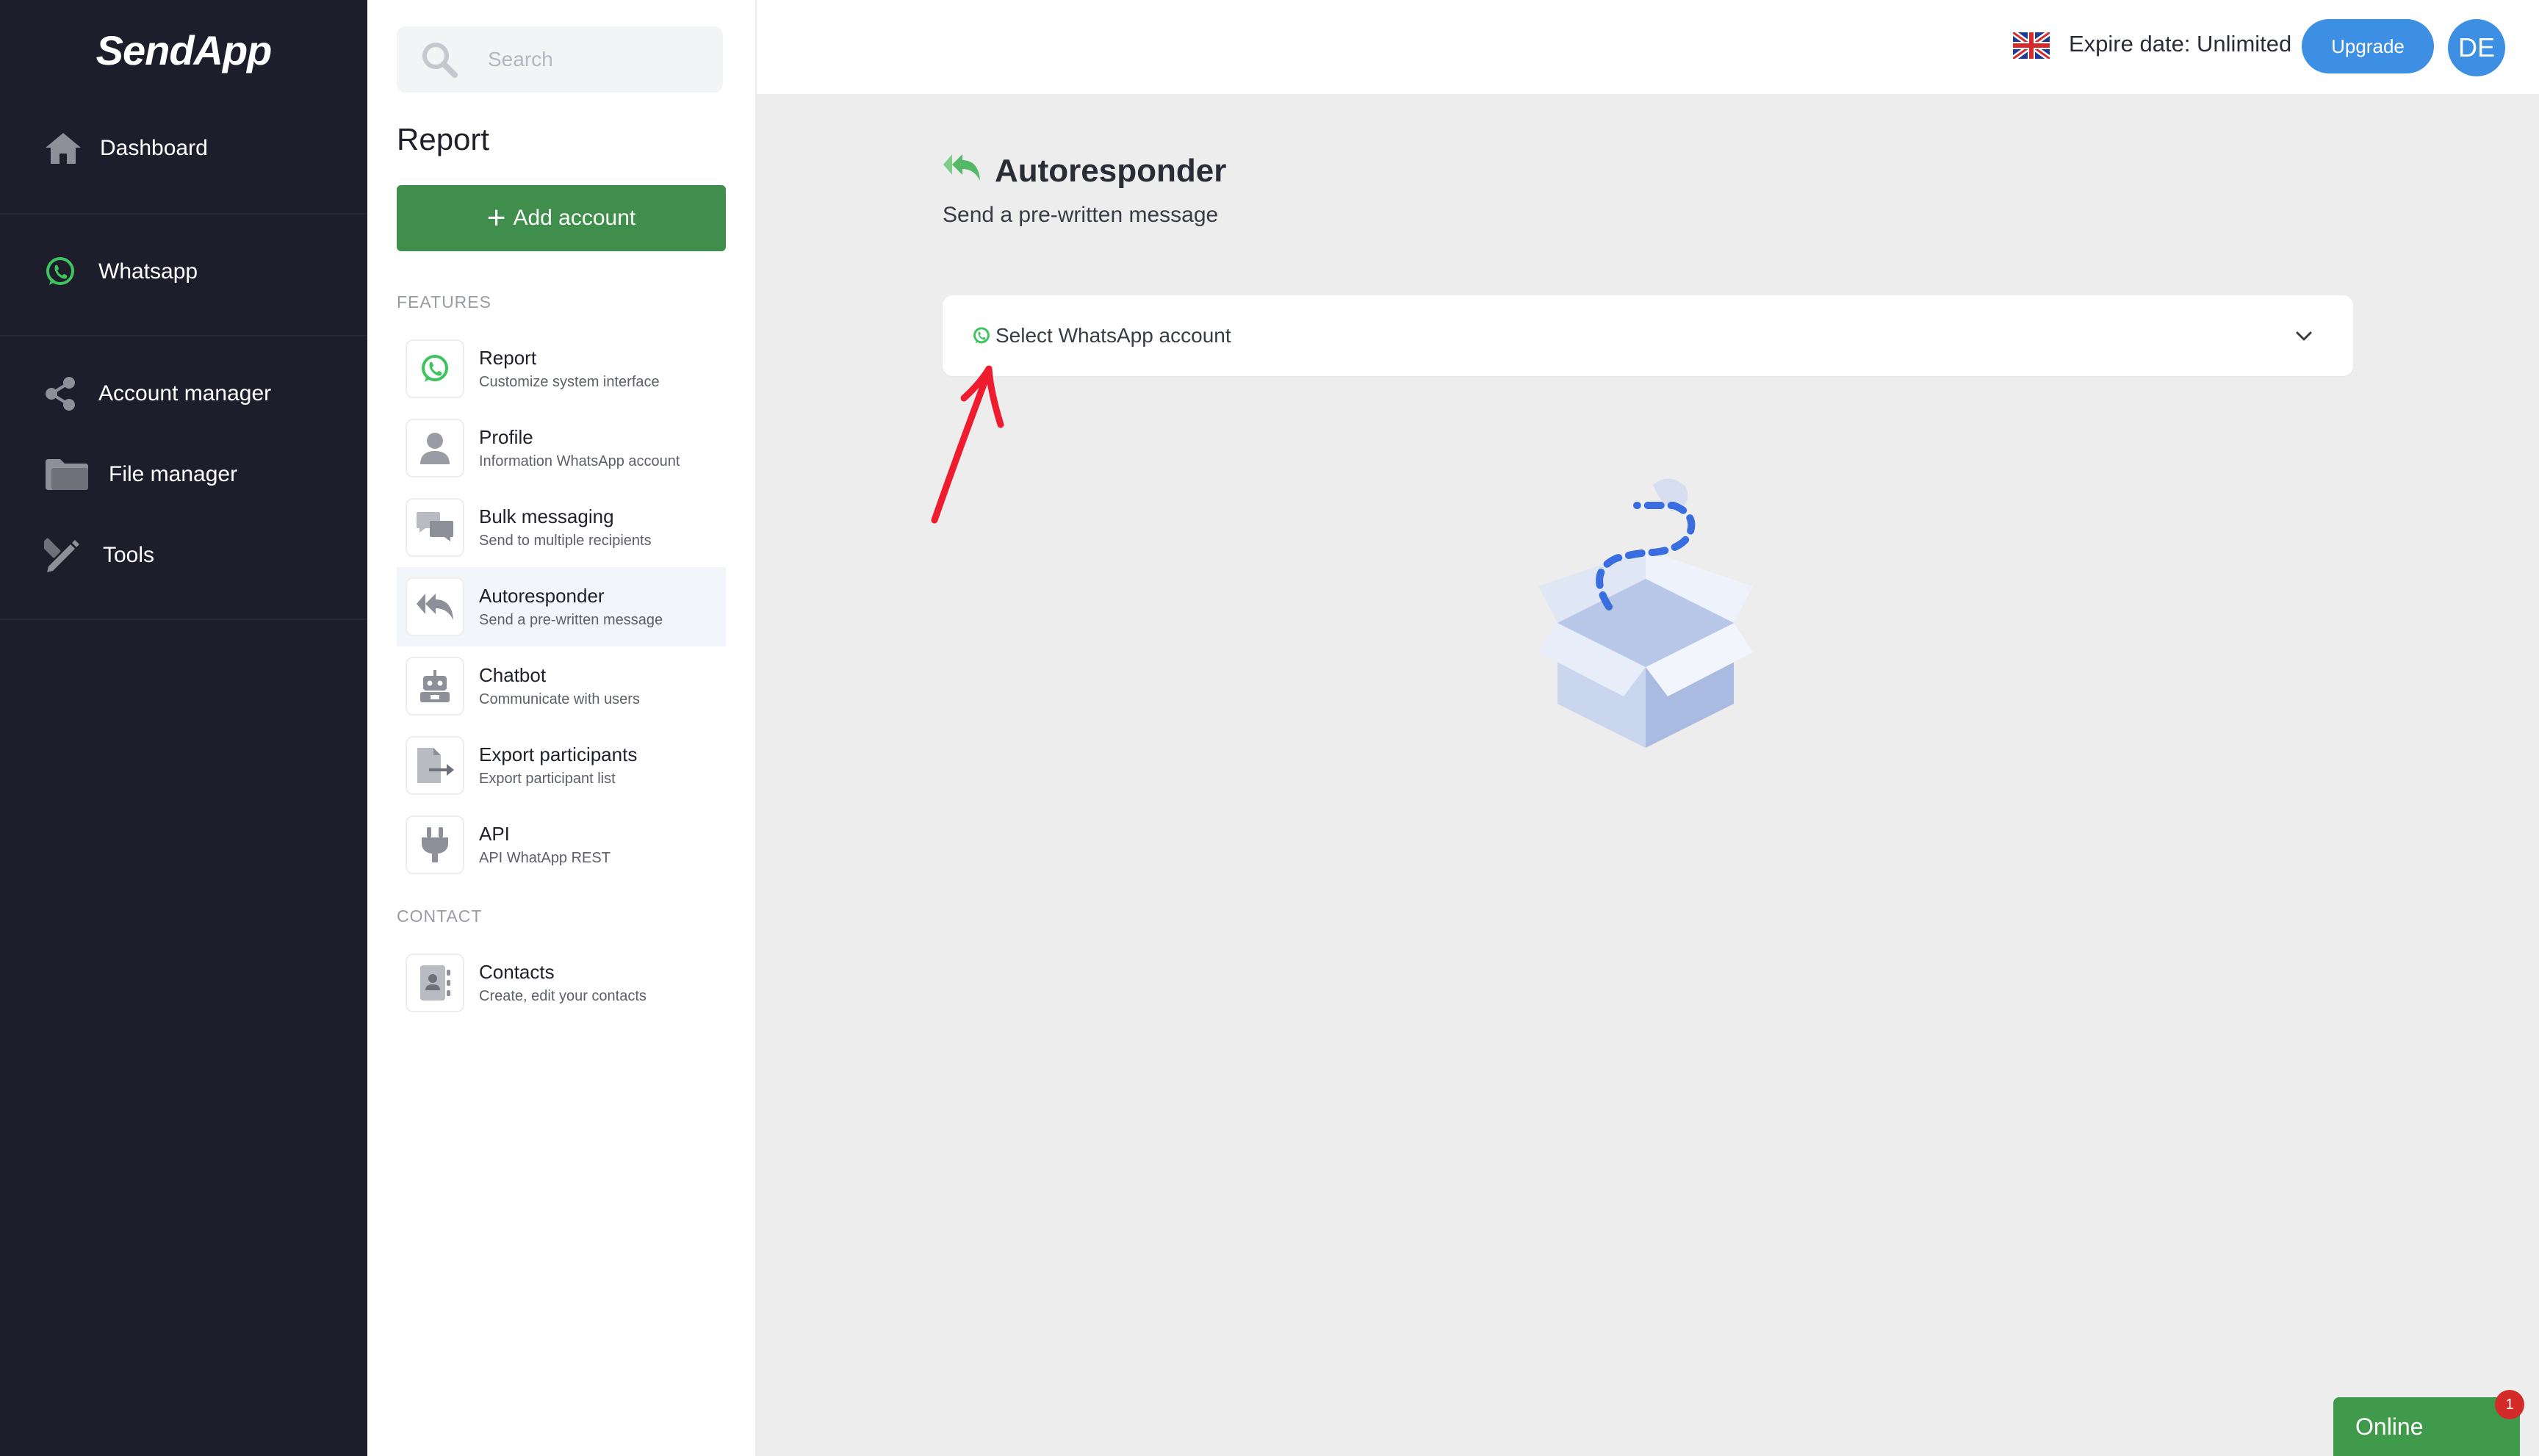 Image resolution: width=2539 pixels, height=1456 pixels. Describe the element at coordinates (67, 474) in the screenshot. I see `folder-icon` at that location.